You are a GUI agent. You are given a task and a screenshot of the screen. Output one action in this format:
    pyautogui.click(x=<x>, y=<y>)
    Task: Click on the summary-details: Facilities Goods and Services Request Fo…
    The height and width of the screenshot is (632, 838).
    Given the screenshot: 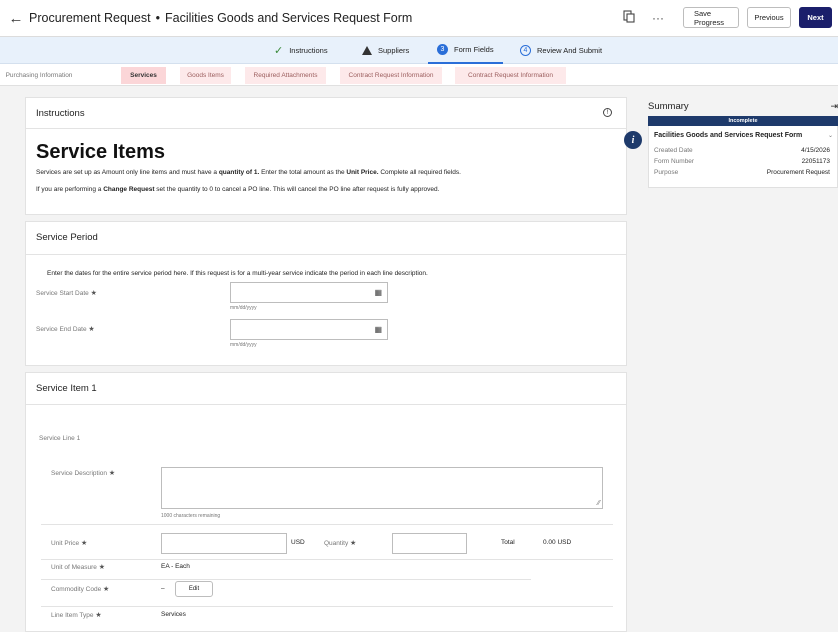 What is the action you would take?
    pyautogui.click(x=743, y=157)
    